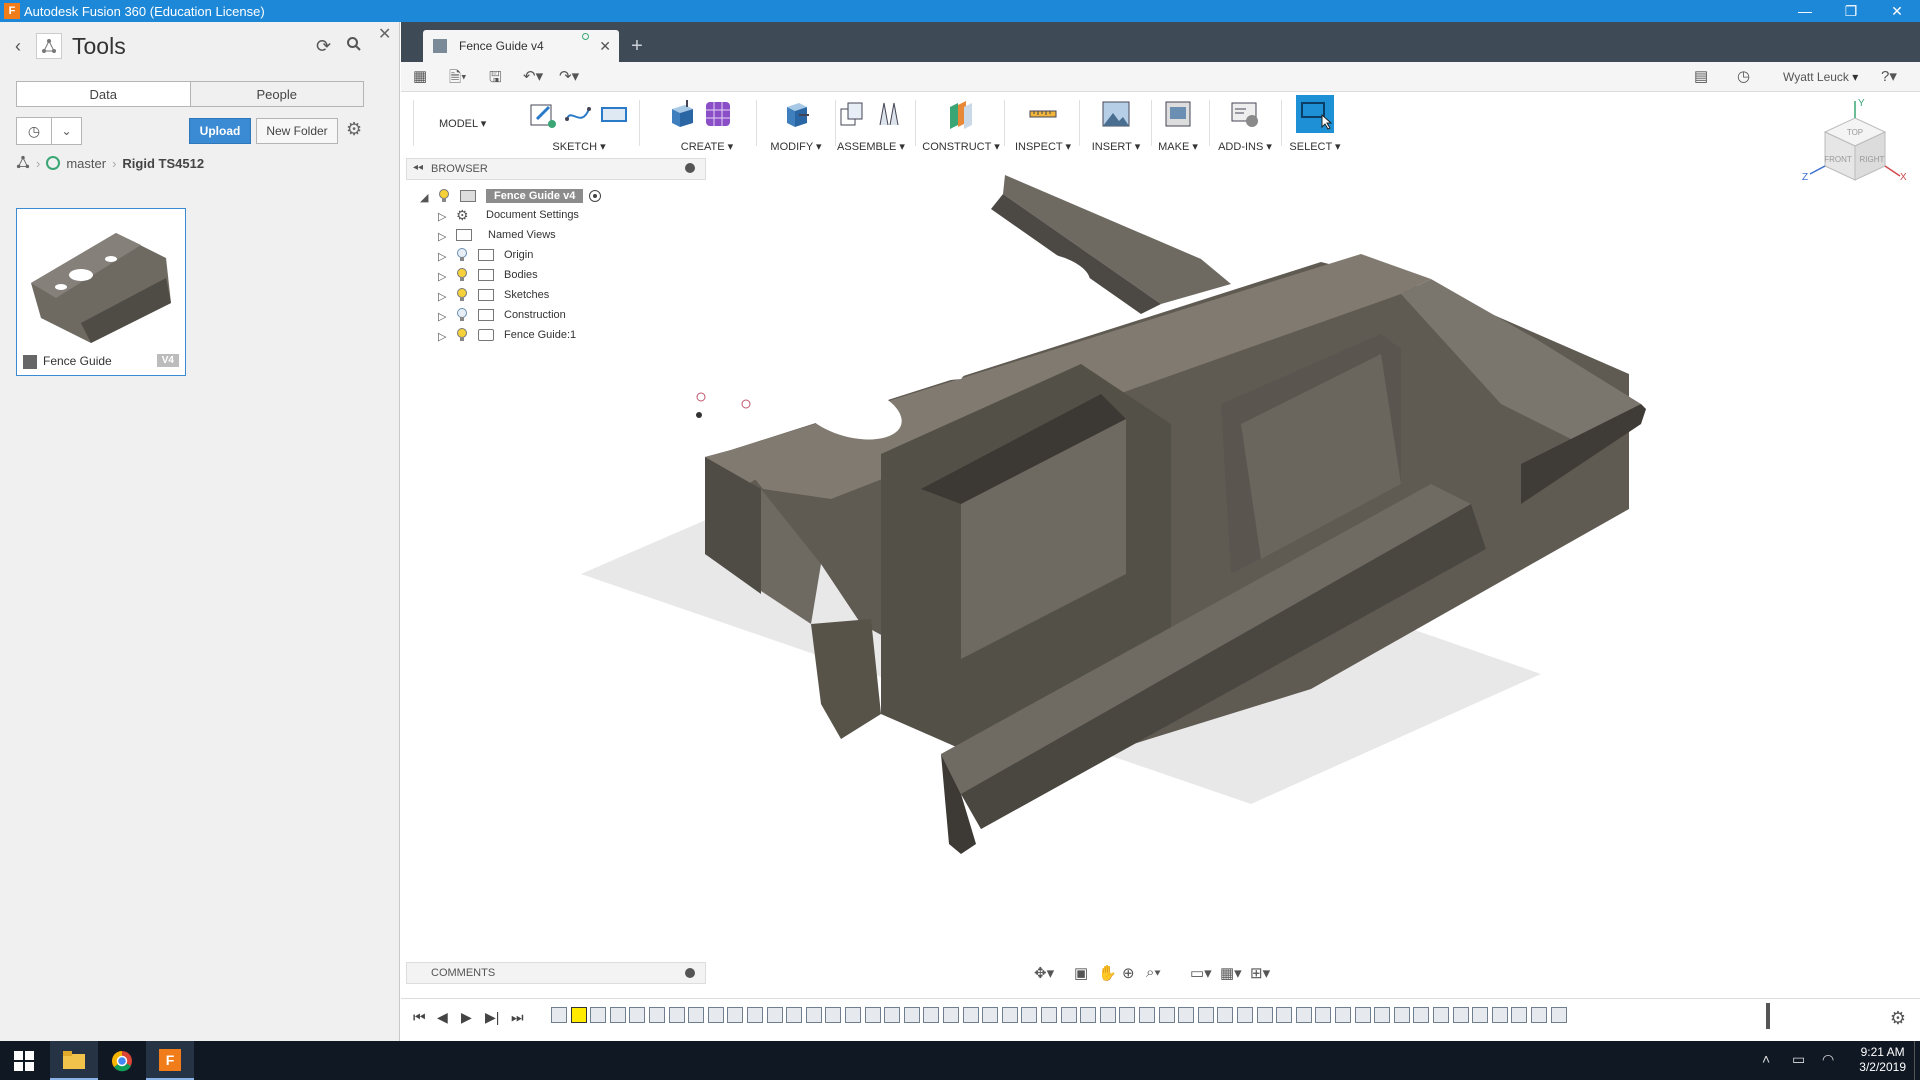 The width and height of the screenshot is (1920, 1080). I want to click on browser-root-label: Fence Guide v4, so click(535, 196).